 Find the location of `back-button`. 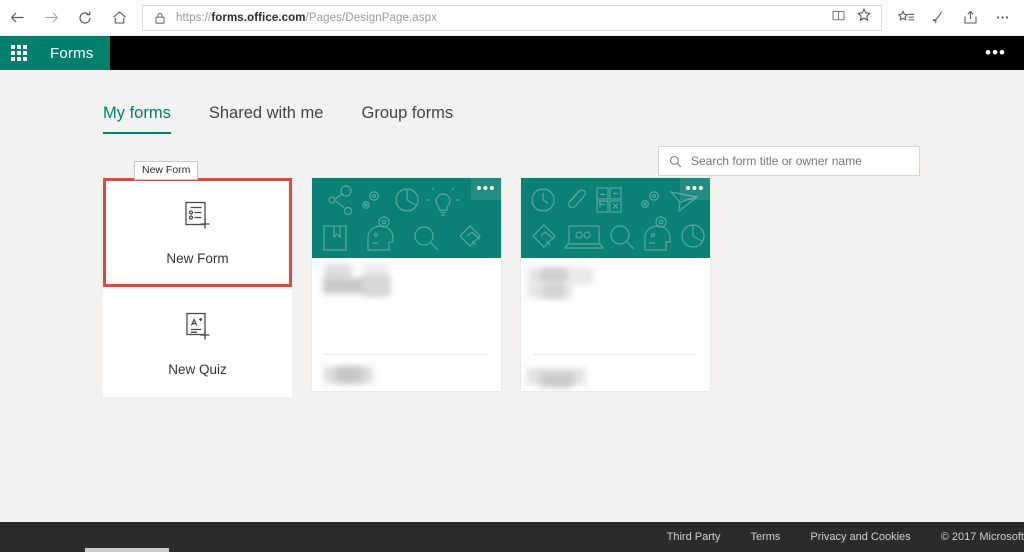

back-button is located at coordinates (17, 18).